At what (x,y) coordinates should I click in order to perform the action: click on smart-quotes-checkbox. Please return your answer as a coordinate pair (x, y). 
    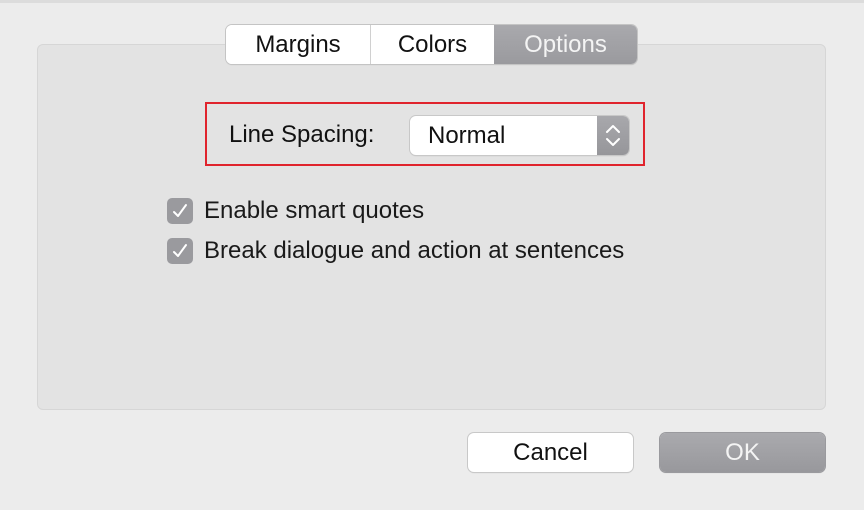
    Looking at the image, I should click on (180, 211).